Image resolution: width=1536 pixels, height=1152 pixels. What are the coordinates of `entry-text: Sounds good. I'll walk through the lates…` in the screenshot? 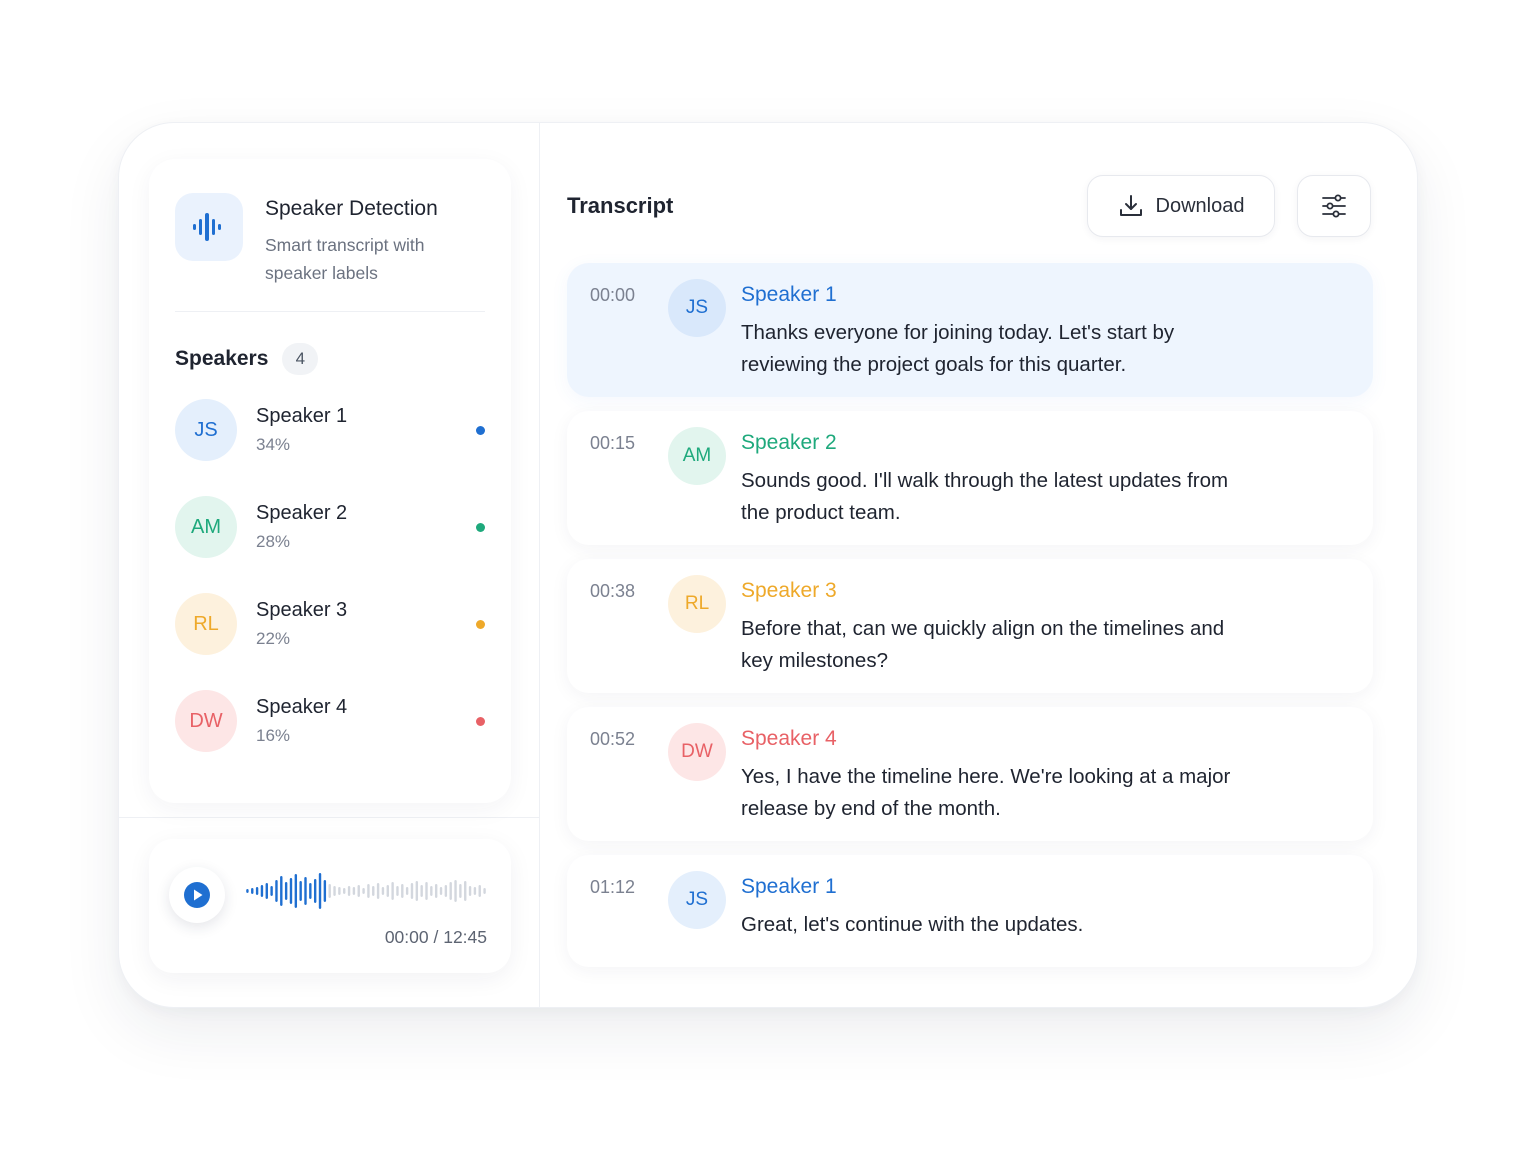 It's located at (985, 496).